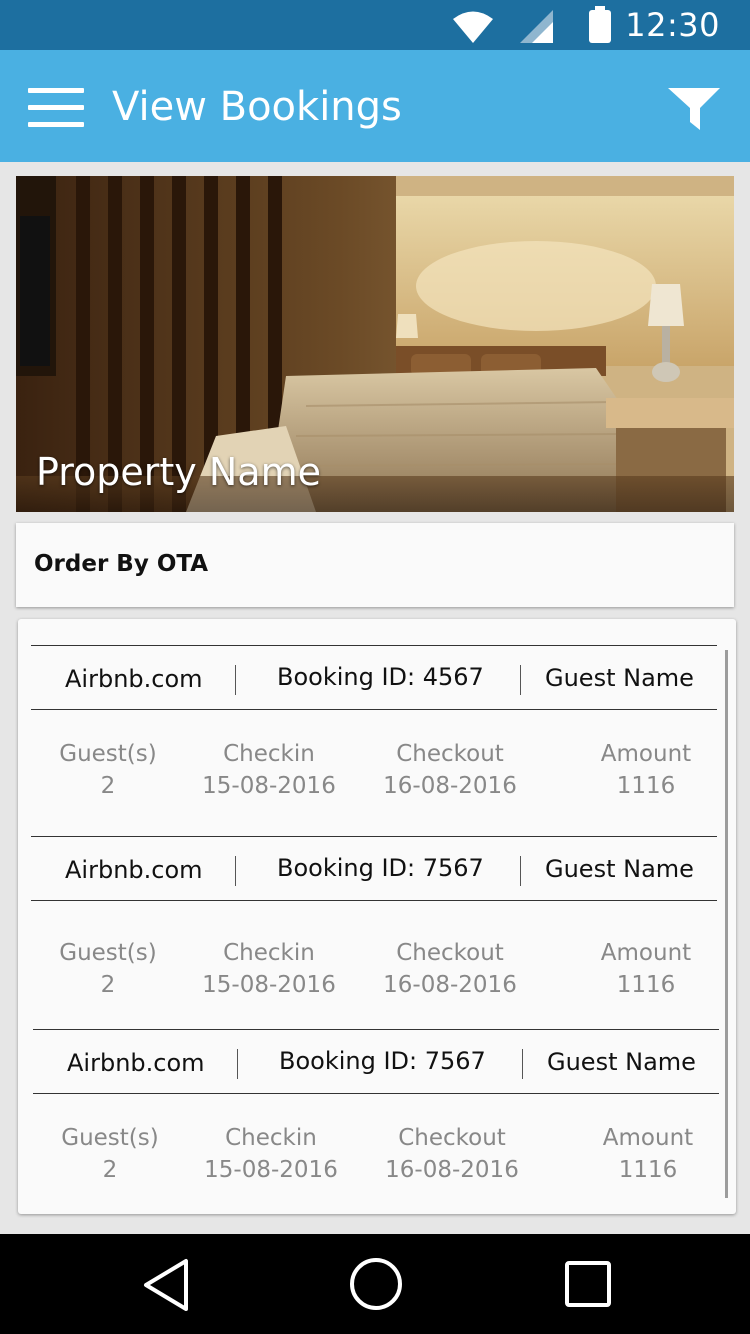  I want to click on menu-icon, so click(57, 108).